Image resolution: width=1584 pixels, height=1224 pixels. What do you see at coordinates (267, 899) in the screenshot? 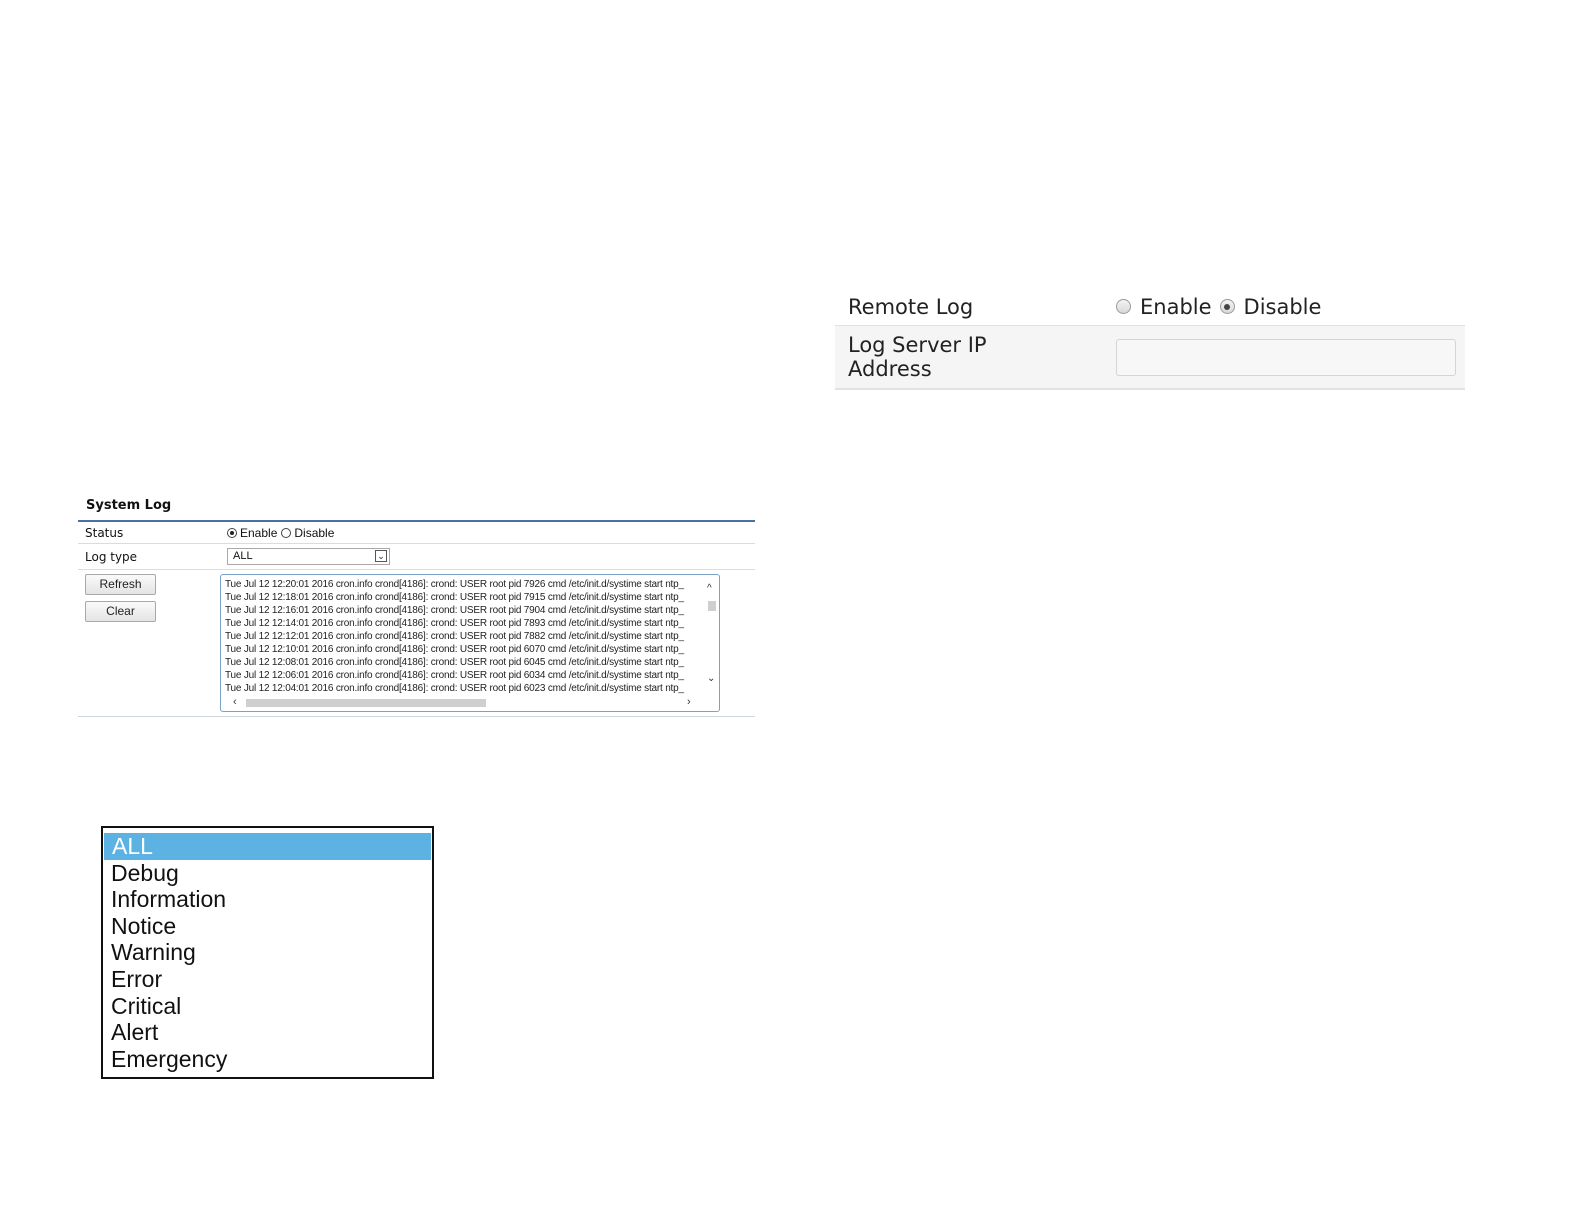
I see `dropdown-option-information: Information` at bounding box center [267, 899].